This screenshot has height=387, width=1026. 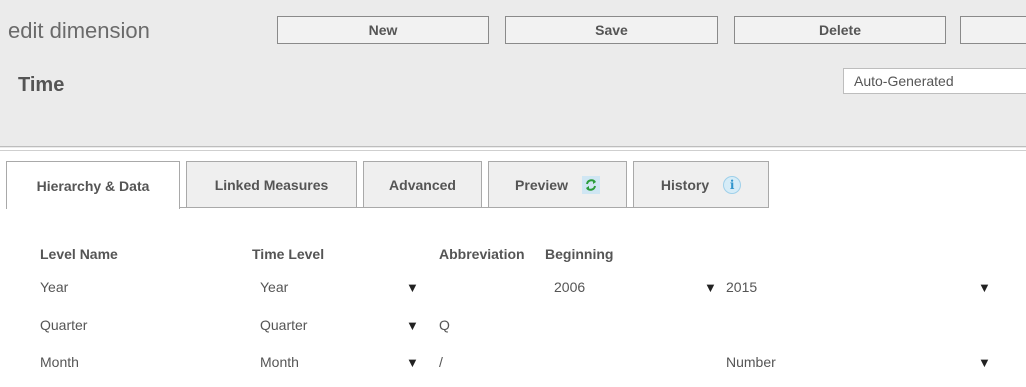 I want to click on abbreviation-cell: /, so click(x=441, y=362).